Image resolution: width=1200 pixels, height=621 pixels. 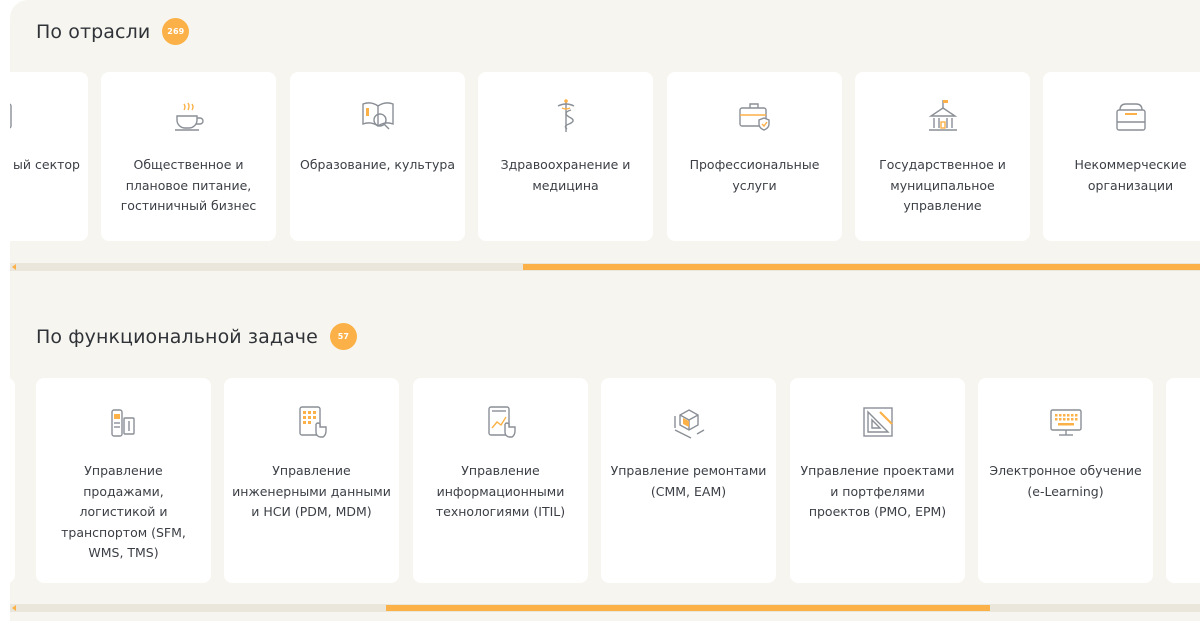 What do you see at coordinates (15, 116) in the screenshot?
I see `bank-icon` at bounding box center [15, 116].